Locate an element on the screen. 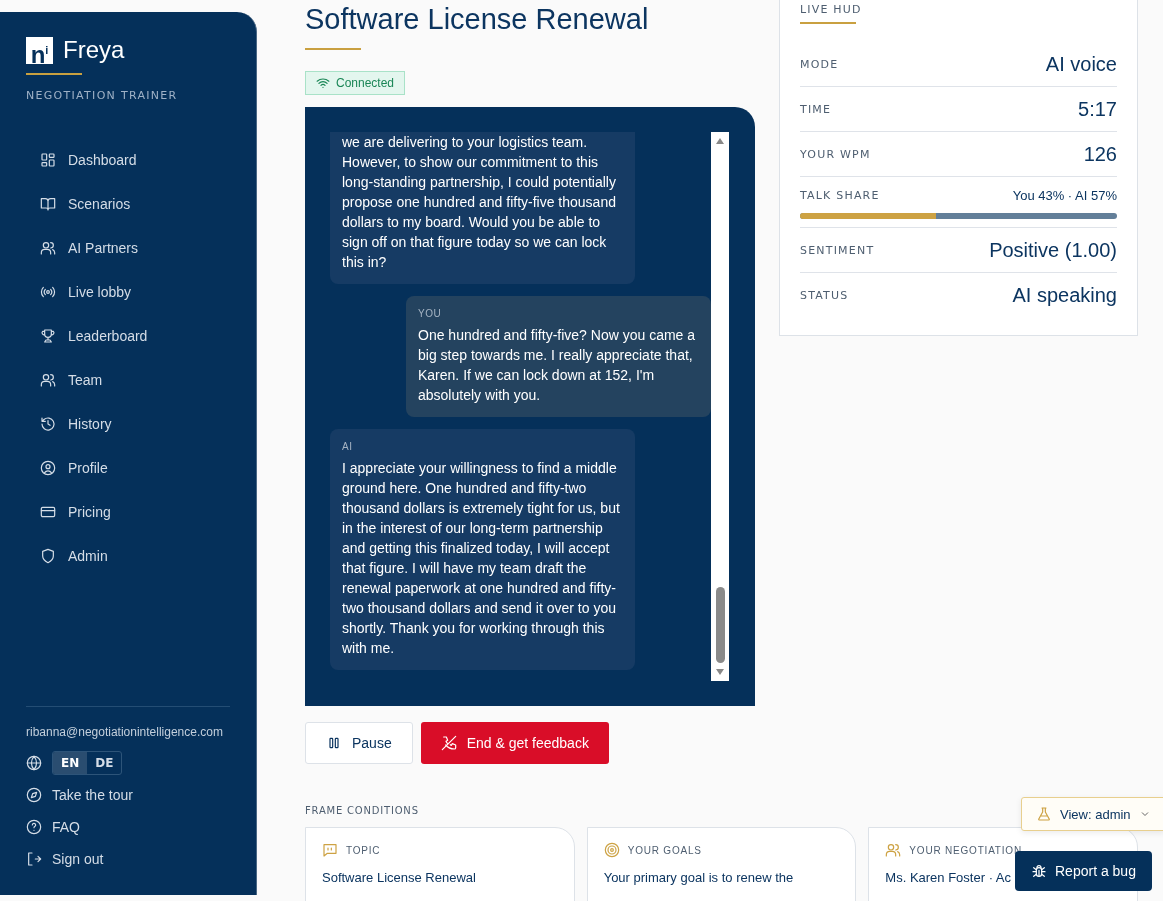 The image size is (1163, 901). footer-link: Take the tour is located at coordinates (128, 795).